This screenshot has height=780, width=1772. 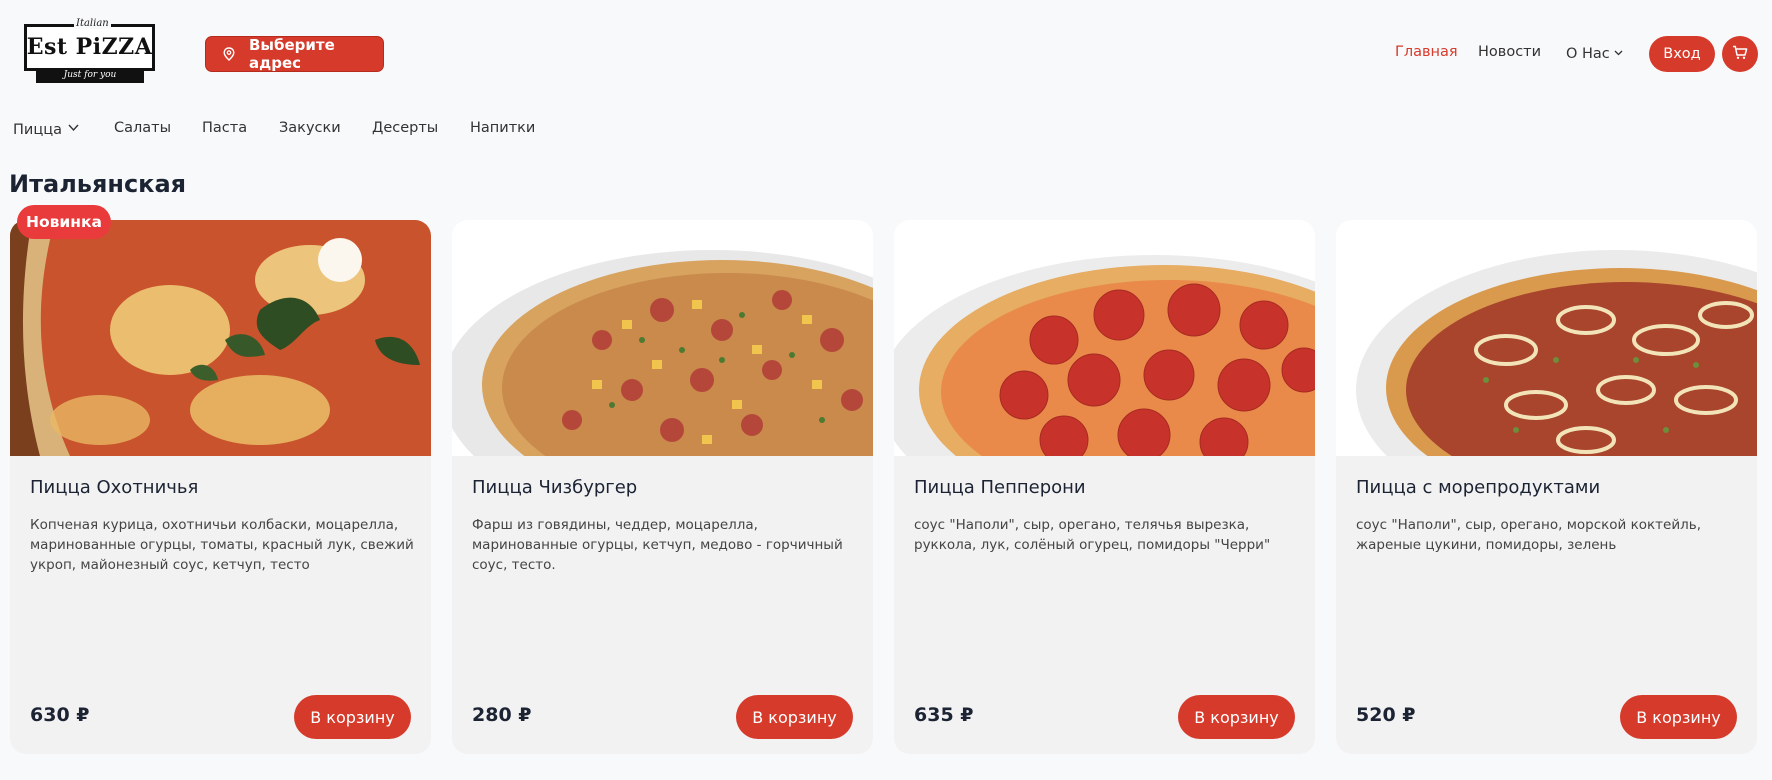 I want to click on product-title: Пицца Чизбургер, so click(x=554, y=487).